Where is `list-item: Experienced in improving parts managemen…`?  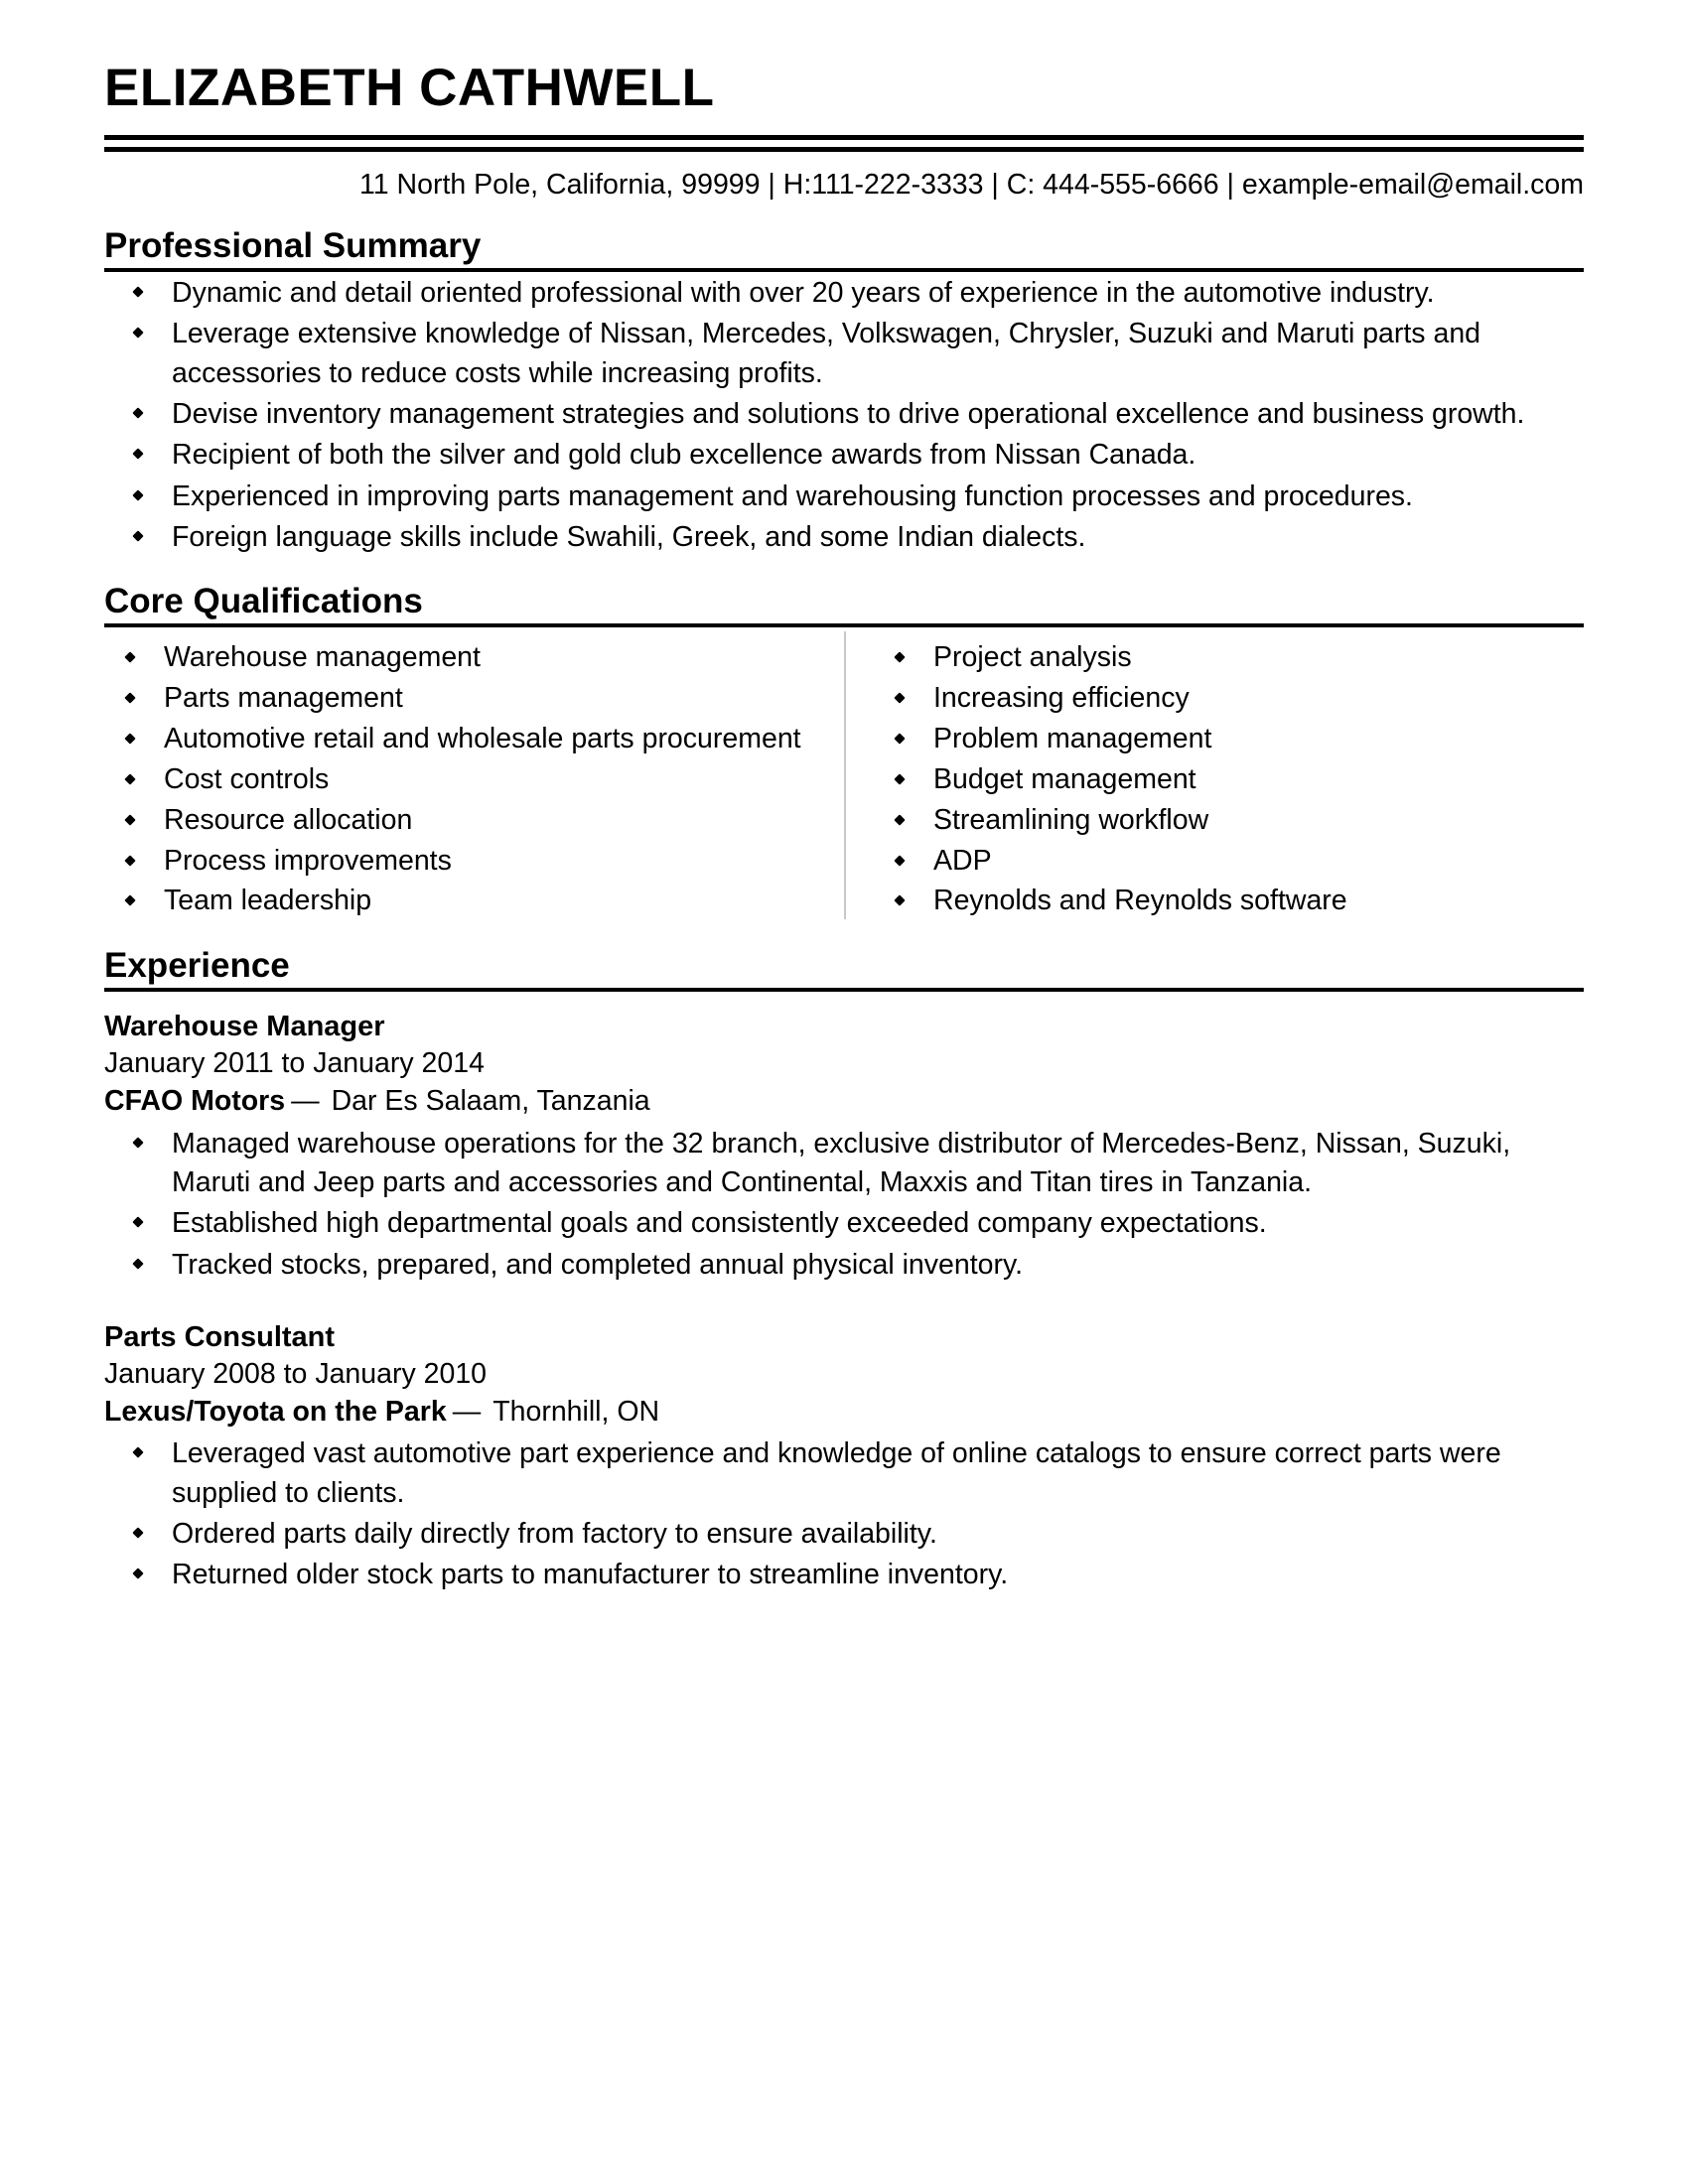
list-item: Experienced in improving parts managemen… is located at coordinates (844, 497).